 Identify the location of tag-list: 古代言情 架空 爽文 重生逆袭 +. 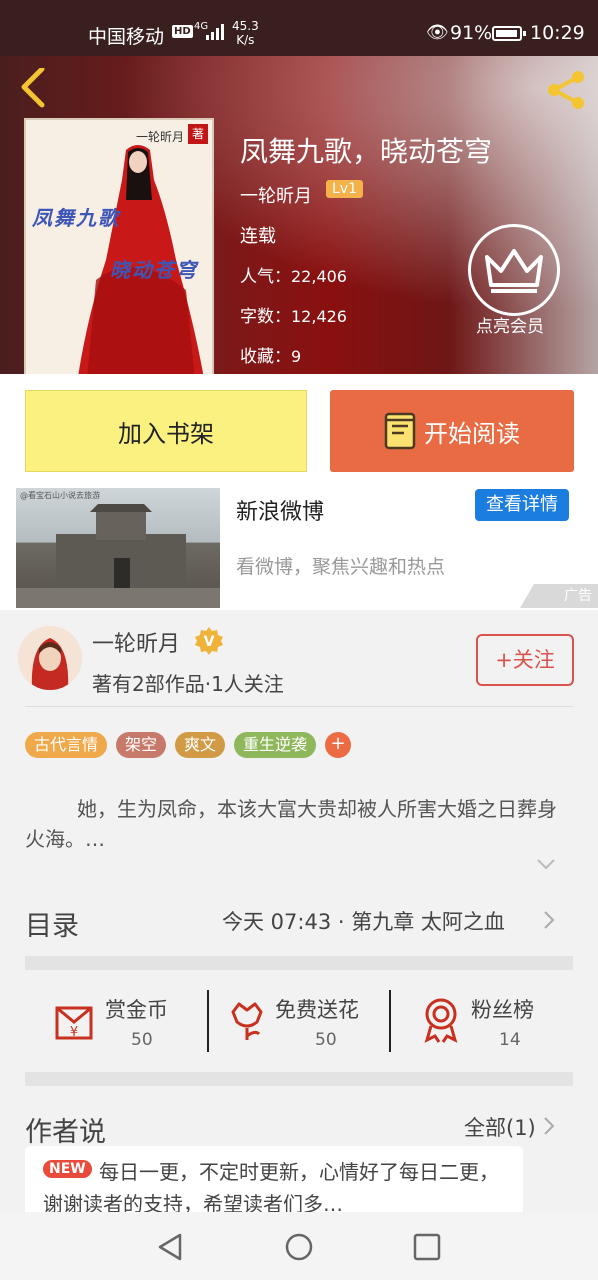
(188, 745).